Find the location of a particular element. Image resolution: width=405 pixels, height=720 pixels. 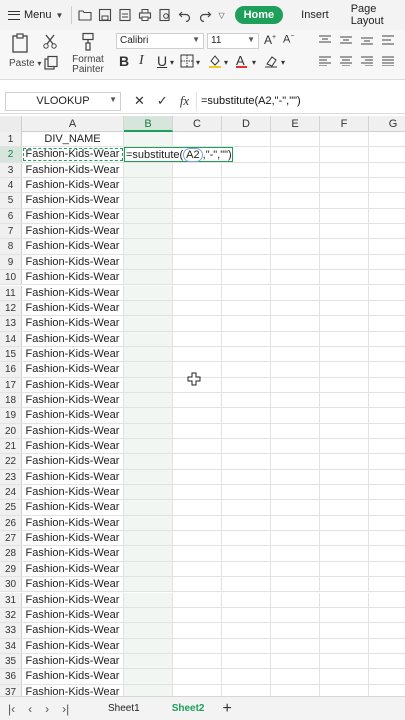

clear-format-icon is located at coordinates (271, 62).